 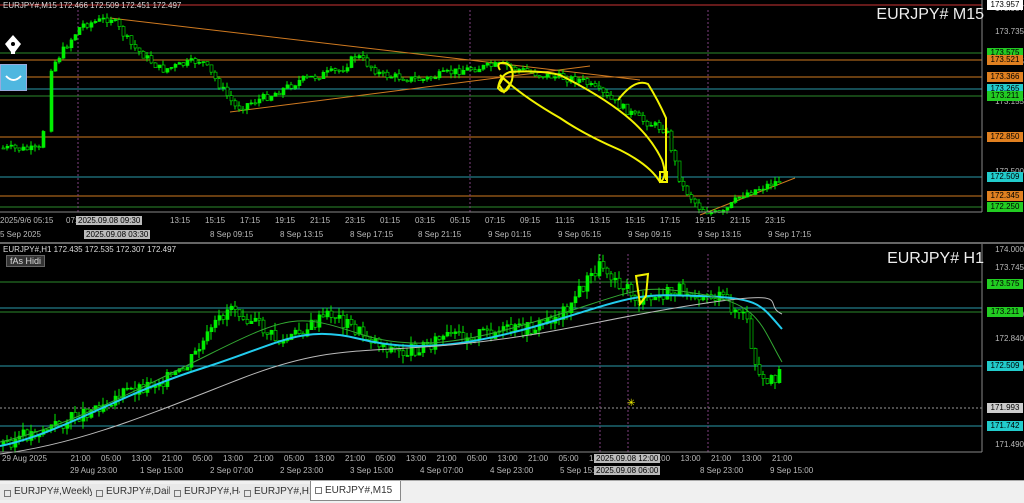 I want to click on price-tag: 172.850, so click(x=1005, y=137).